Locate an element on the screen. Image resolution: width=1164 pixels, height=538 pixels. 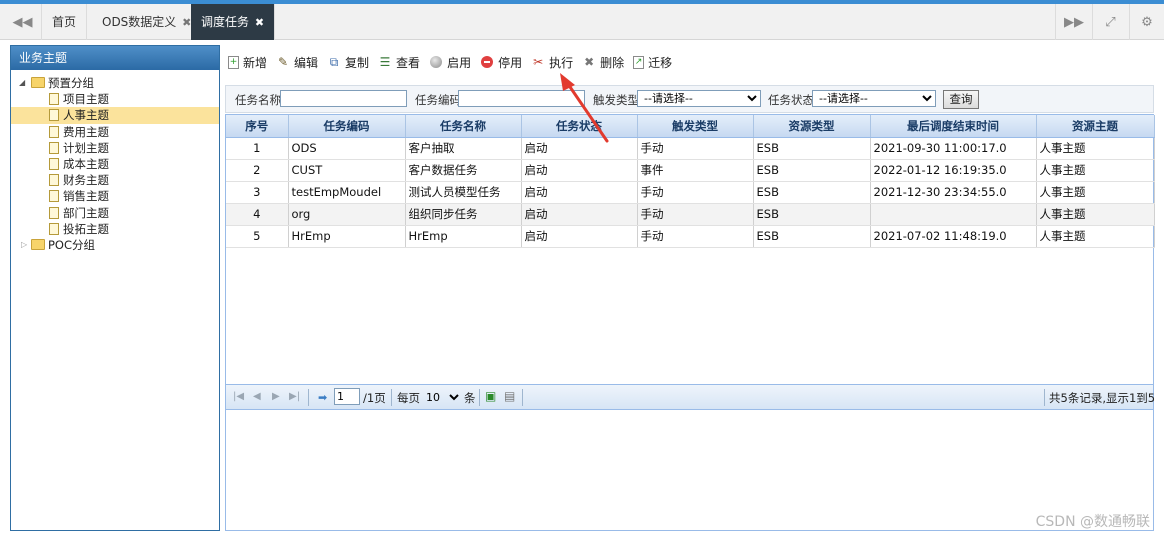
tree-item-label: 部门主题 is located at coordinates (86, 212).